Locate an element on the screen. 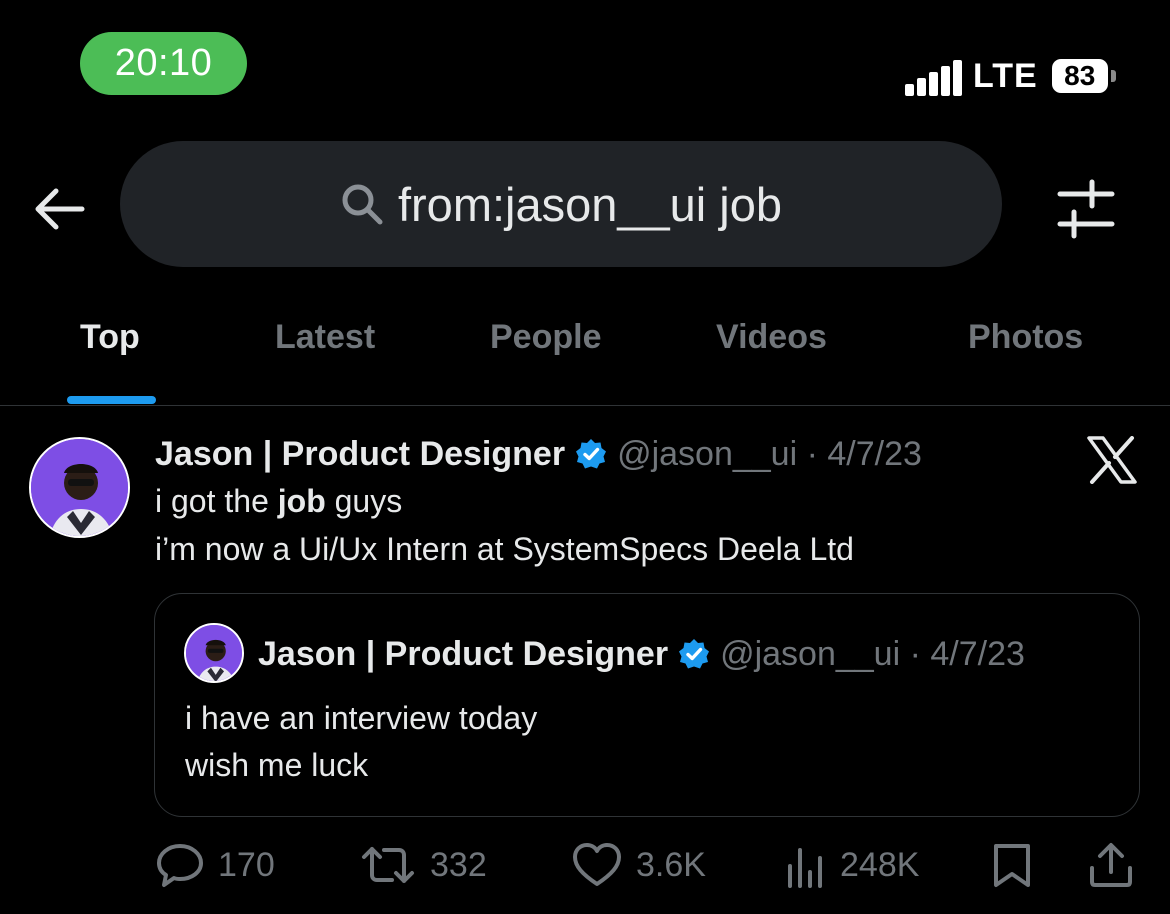 The image size is (1170, 914). status-indicators: LTE 83 is located at coordinates (1010, 76).